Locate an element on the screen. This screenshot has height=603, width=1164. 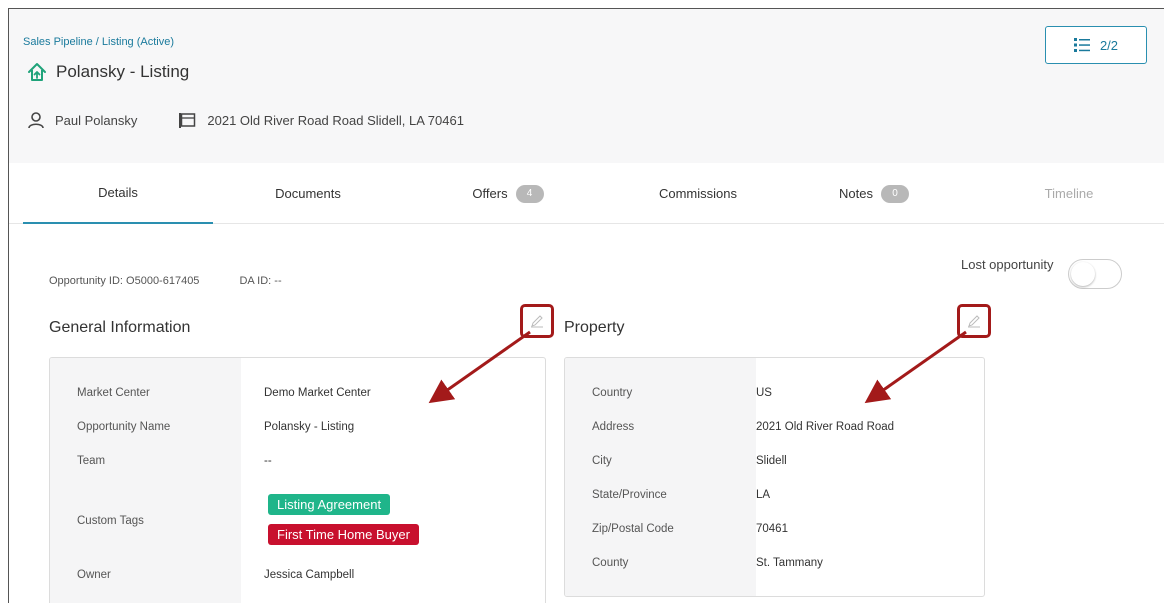
lost-opportunity: Lost opportunity is located at coordinates (1041, 273).